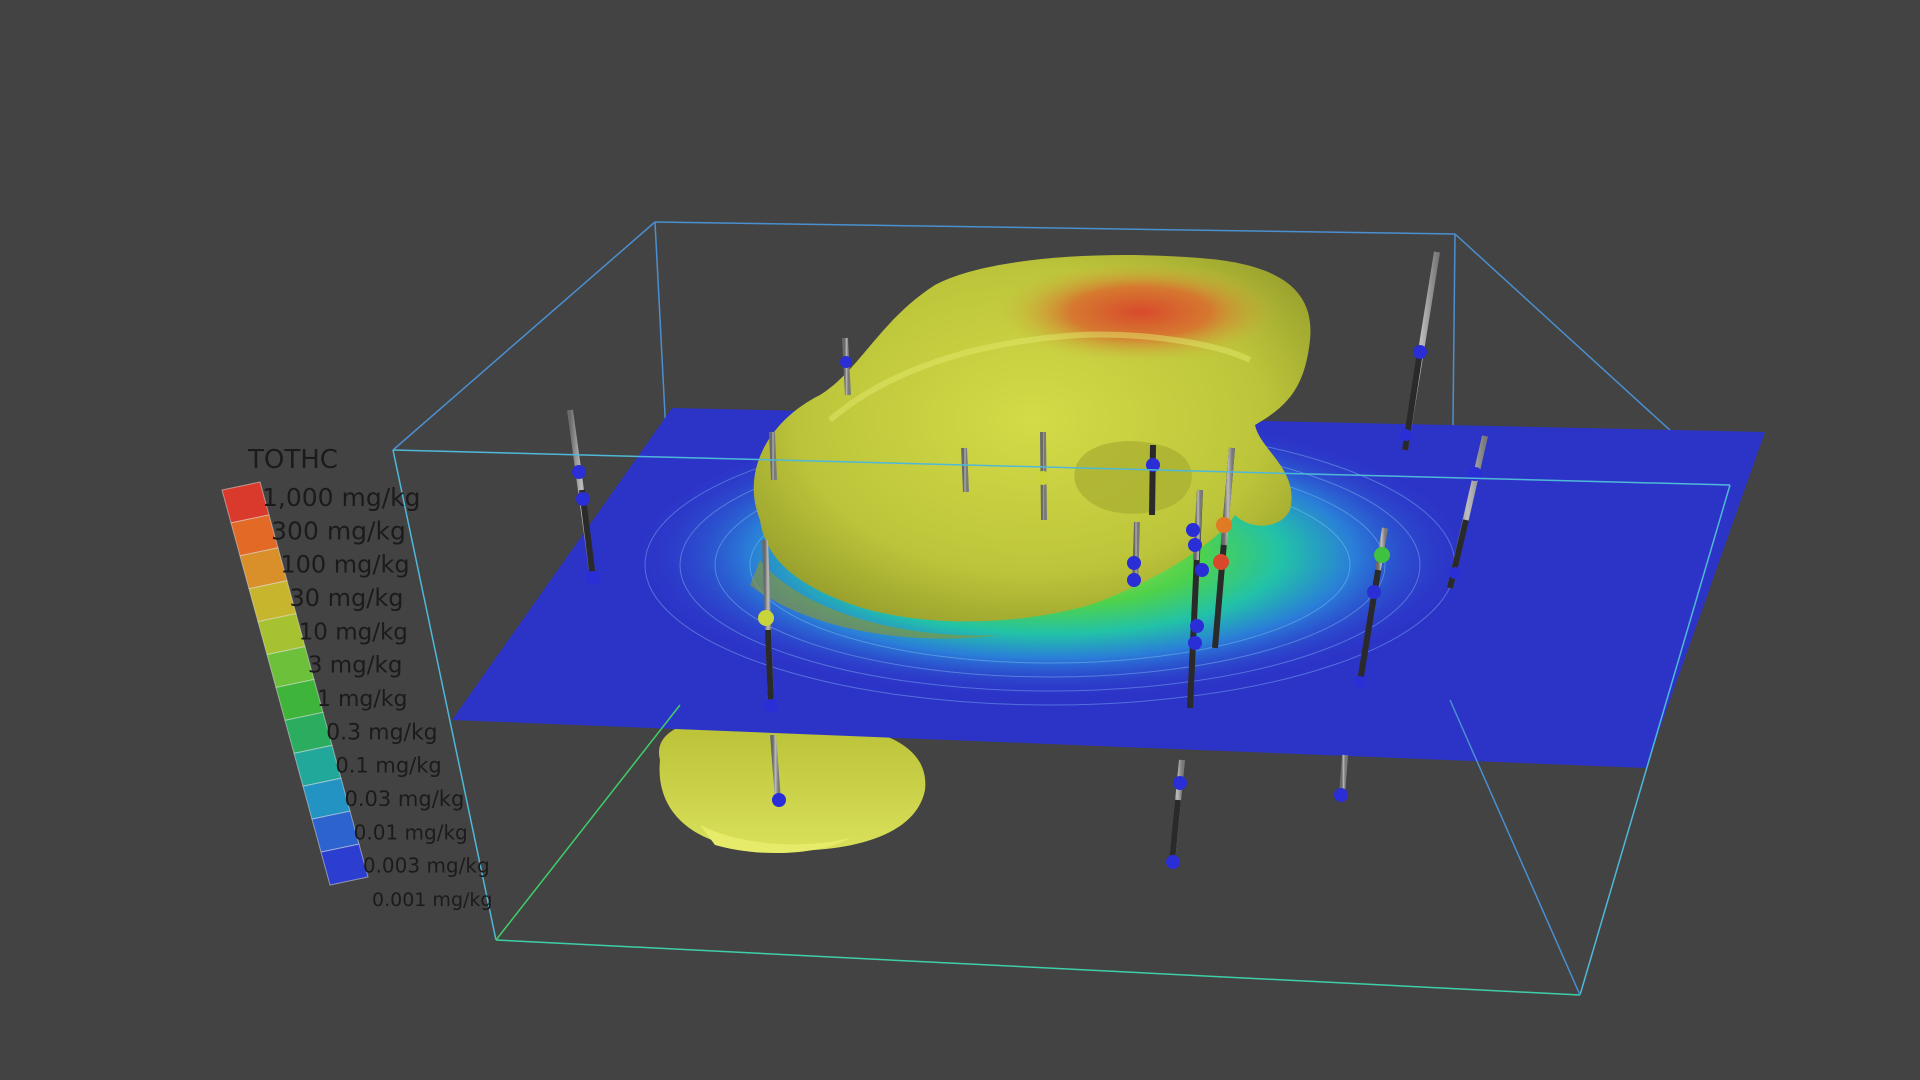  What do you see at coordinates (362, 699) in the screenshot?
I see `legend-label: 1 mg/kg` at bounding box center [362, 699].